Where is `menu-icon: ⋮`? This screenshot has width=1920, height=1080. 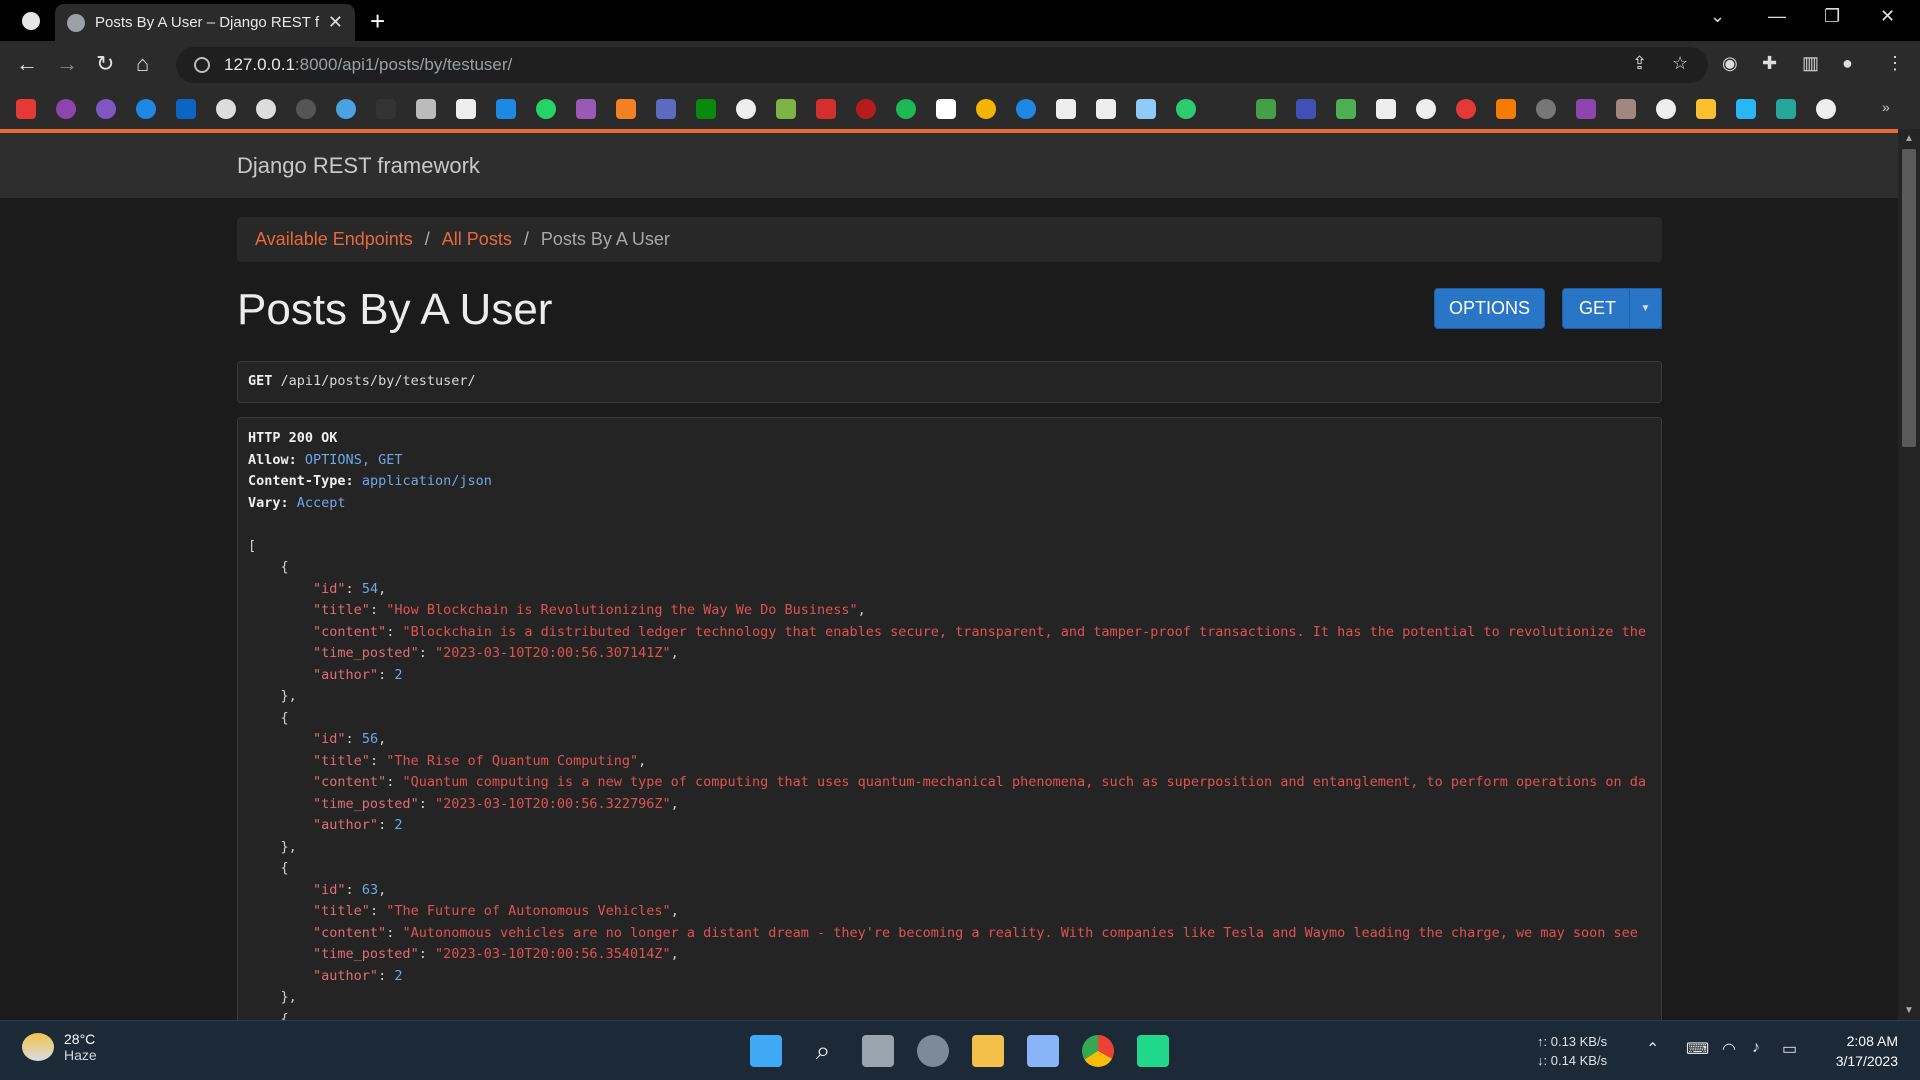
menu-icon: ⋮ is located at coordinates (1895, 63).